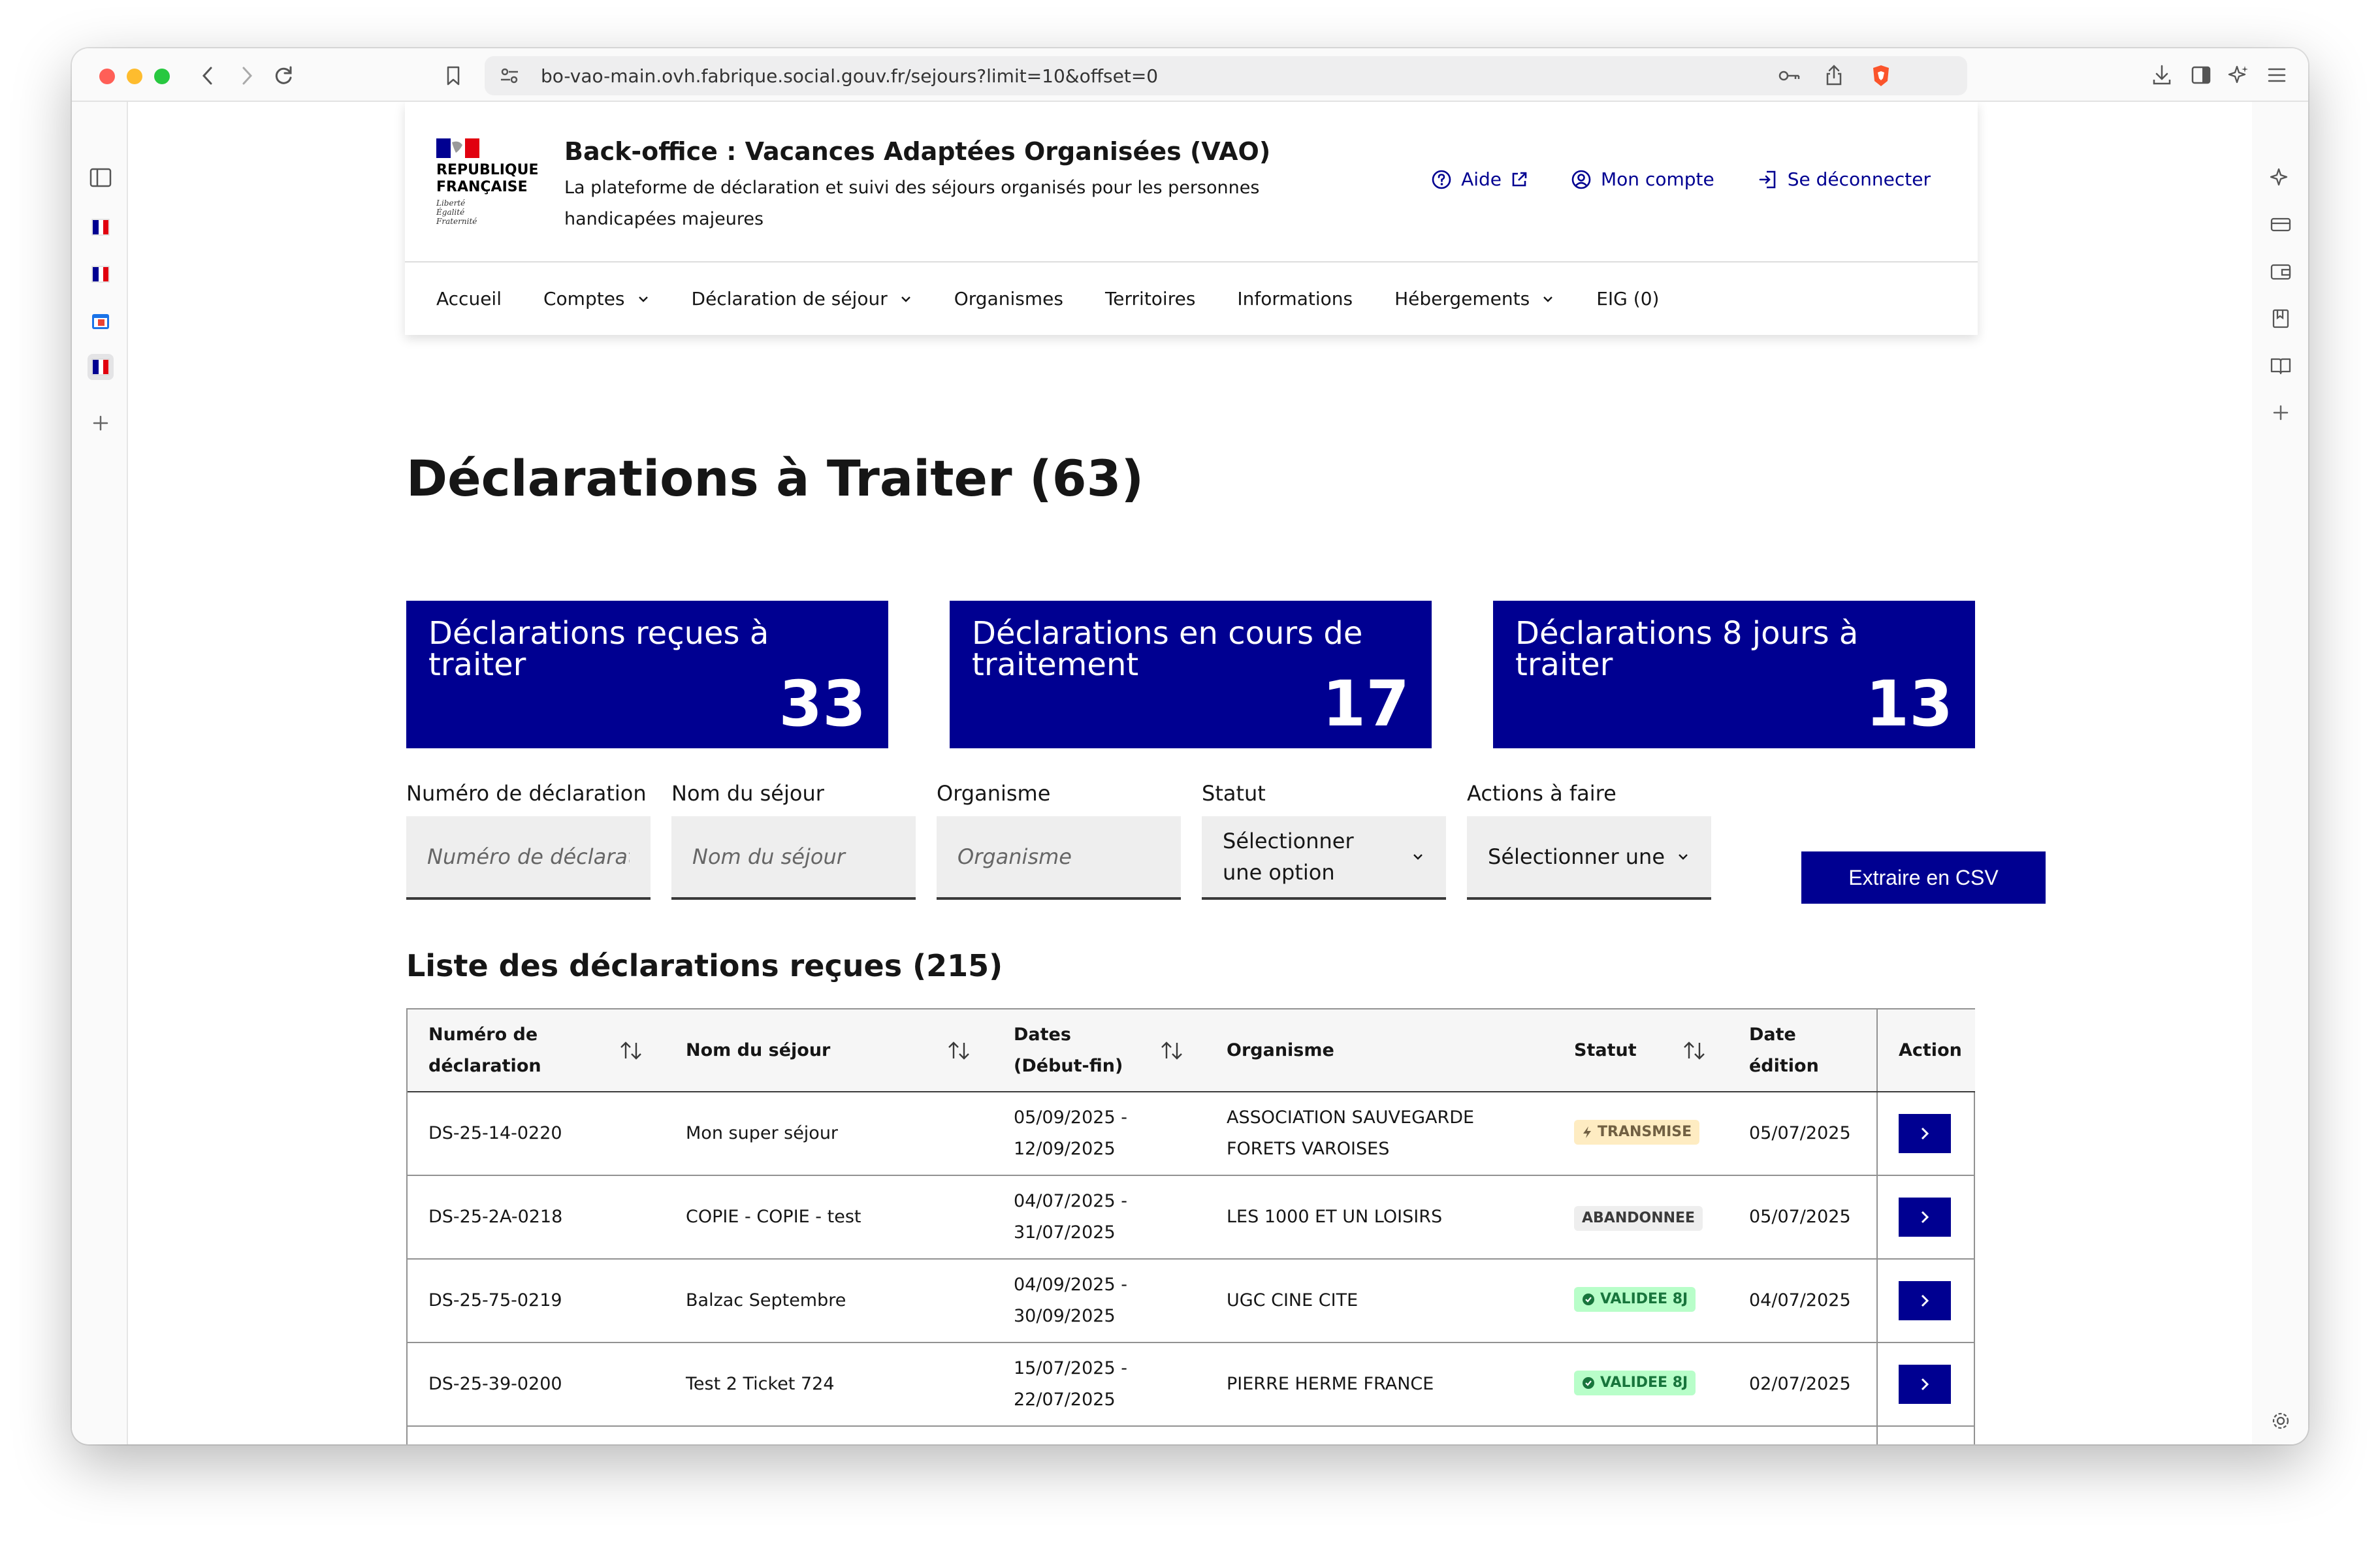  I want to click on nav-item-accueil: Accueil, so click(469, 299).